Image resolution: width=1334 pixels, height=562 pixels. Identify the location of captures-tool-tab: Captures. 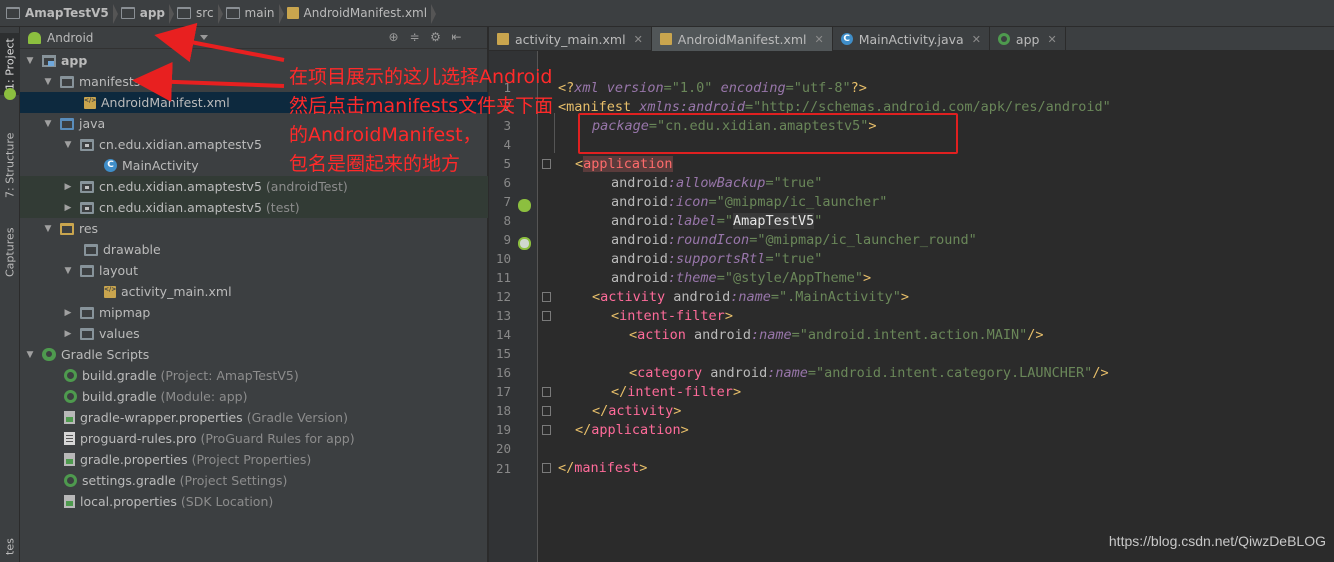
(10, 252).